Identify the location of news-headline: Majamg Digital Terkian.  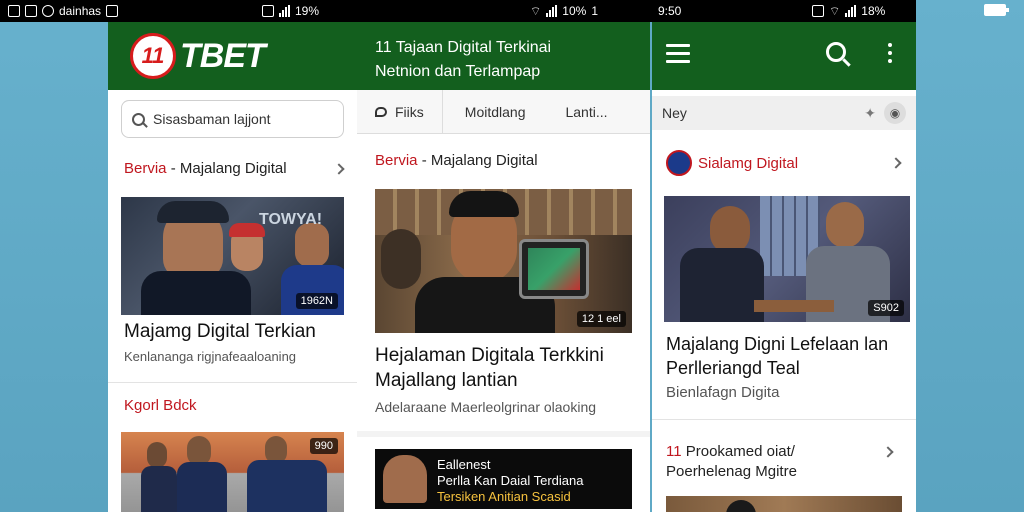
(232, 332).